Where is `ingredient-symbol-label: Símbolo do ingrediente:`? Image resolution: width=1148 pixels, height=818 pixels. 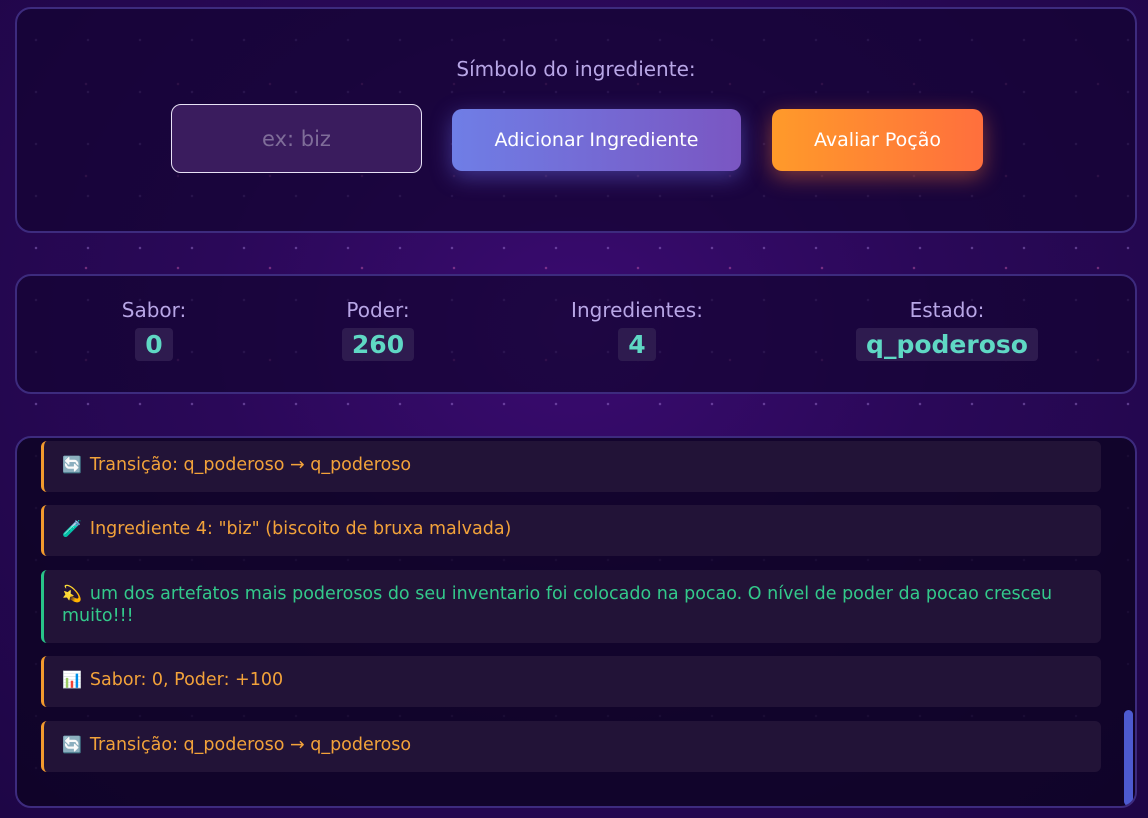
ingredient-symbol-label: Símbolo do ingrediente: is located at coordinates (576, 69).